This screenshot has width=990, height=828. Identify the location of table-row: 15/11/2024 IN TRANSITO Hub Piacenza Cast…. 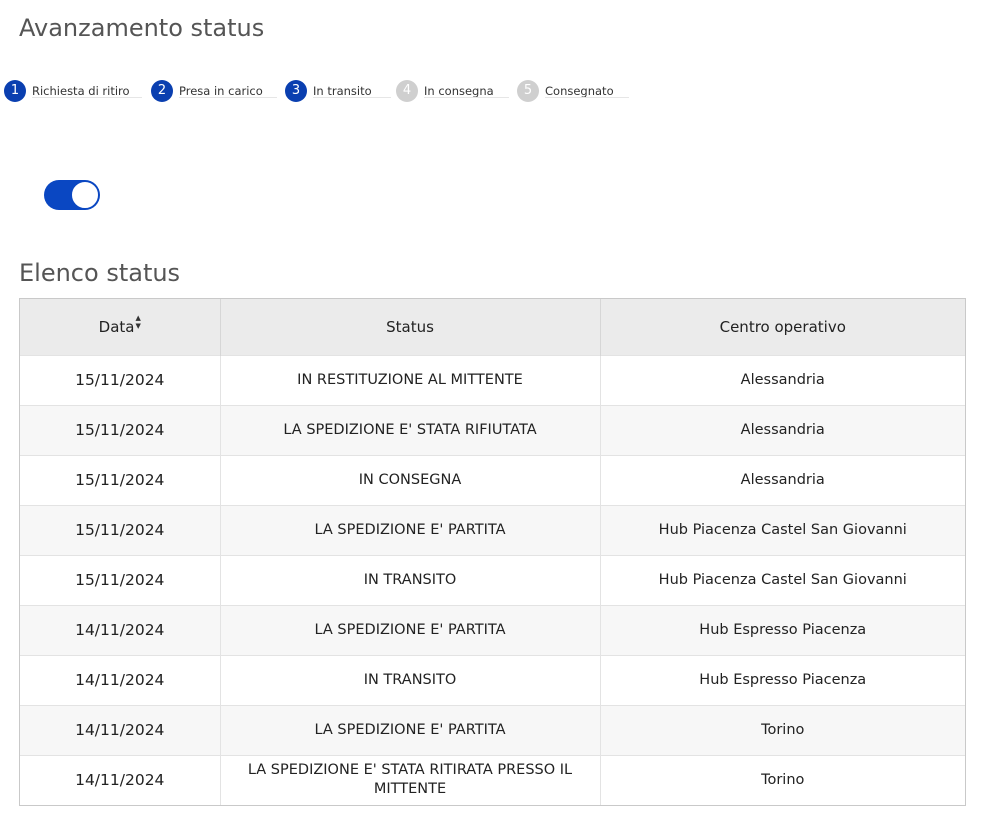
(492, 579).